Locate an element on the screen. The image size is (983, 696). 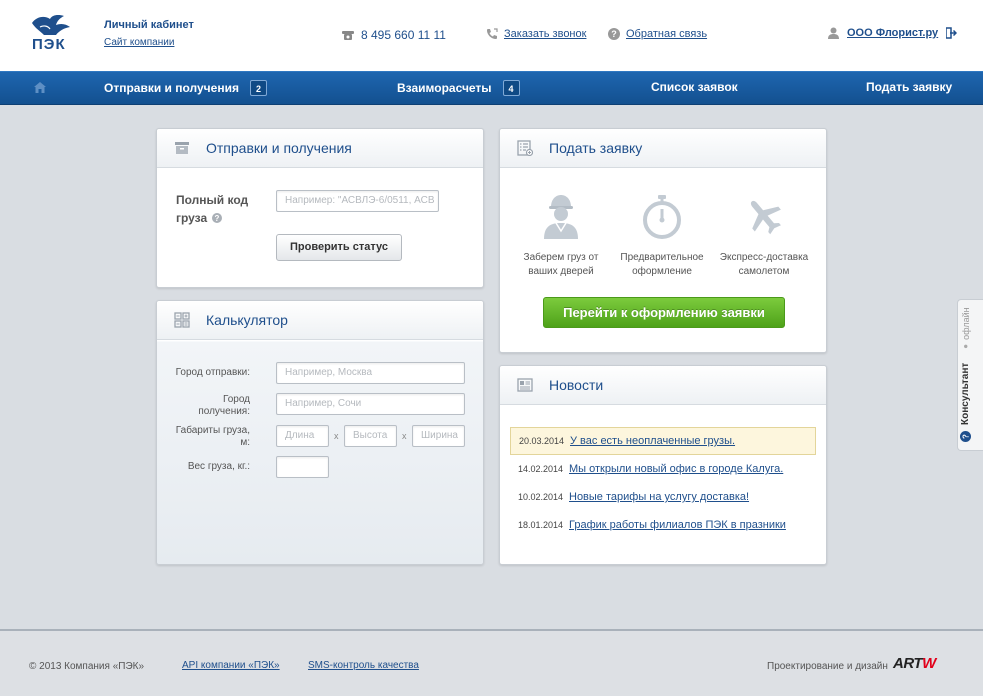
consultant-label: Консультант is located at coordinates (965, 393).